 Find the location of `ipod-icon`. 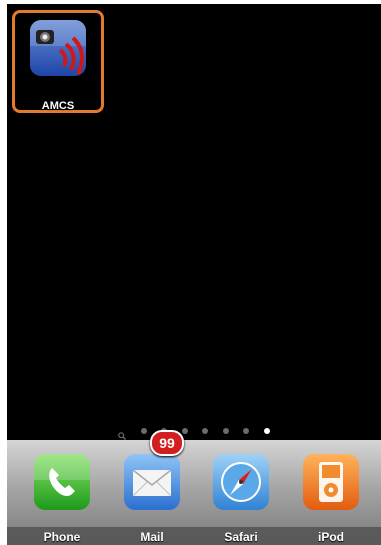

ipod-icon is located at coordinates (331, 482).